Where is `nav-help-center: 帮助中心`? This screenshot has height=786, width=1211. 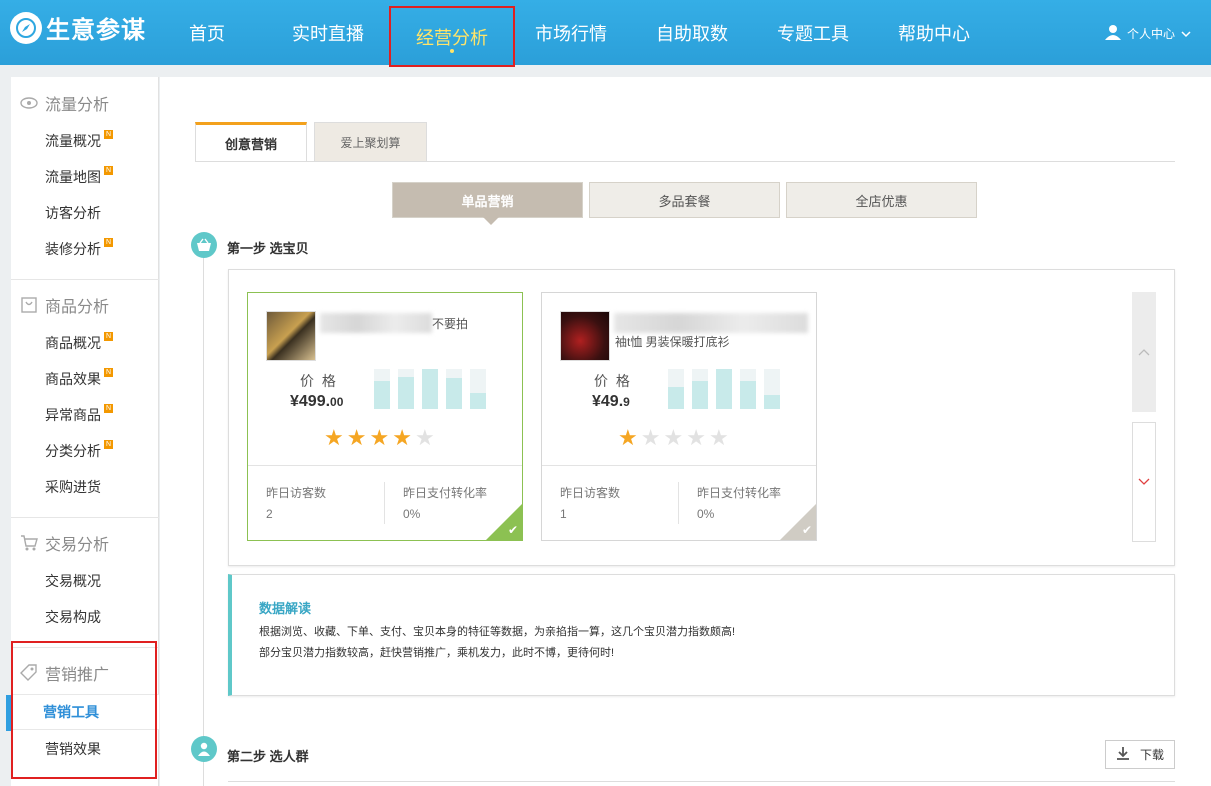
nav-help-center: 帮助中心 is located at coordinates (934, 32).